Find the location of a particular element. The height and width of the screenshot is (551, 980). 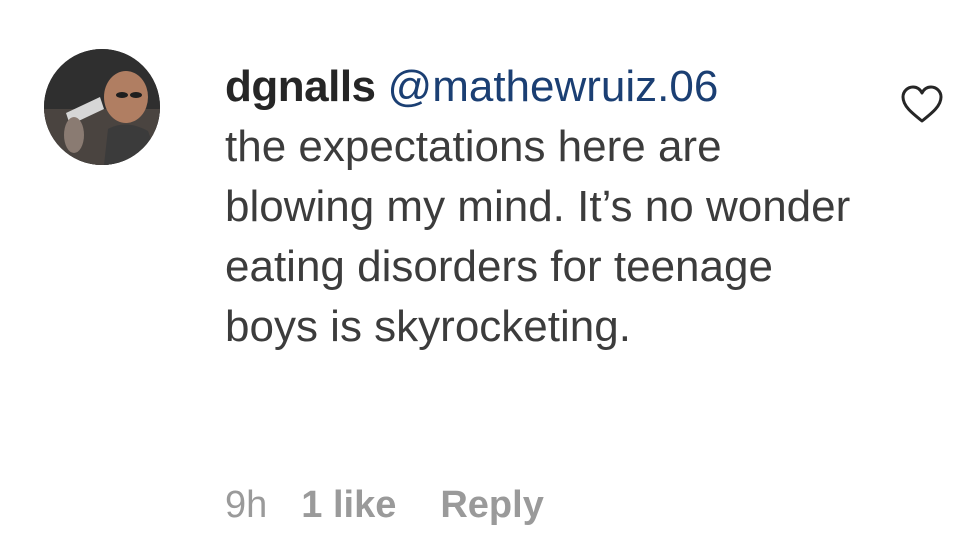

user-avatar-icon is located at coordinates (102, 107).